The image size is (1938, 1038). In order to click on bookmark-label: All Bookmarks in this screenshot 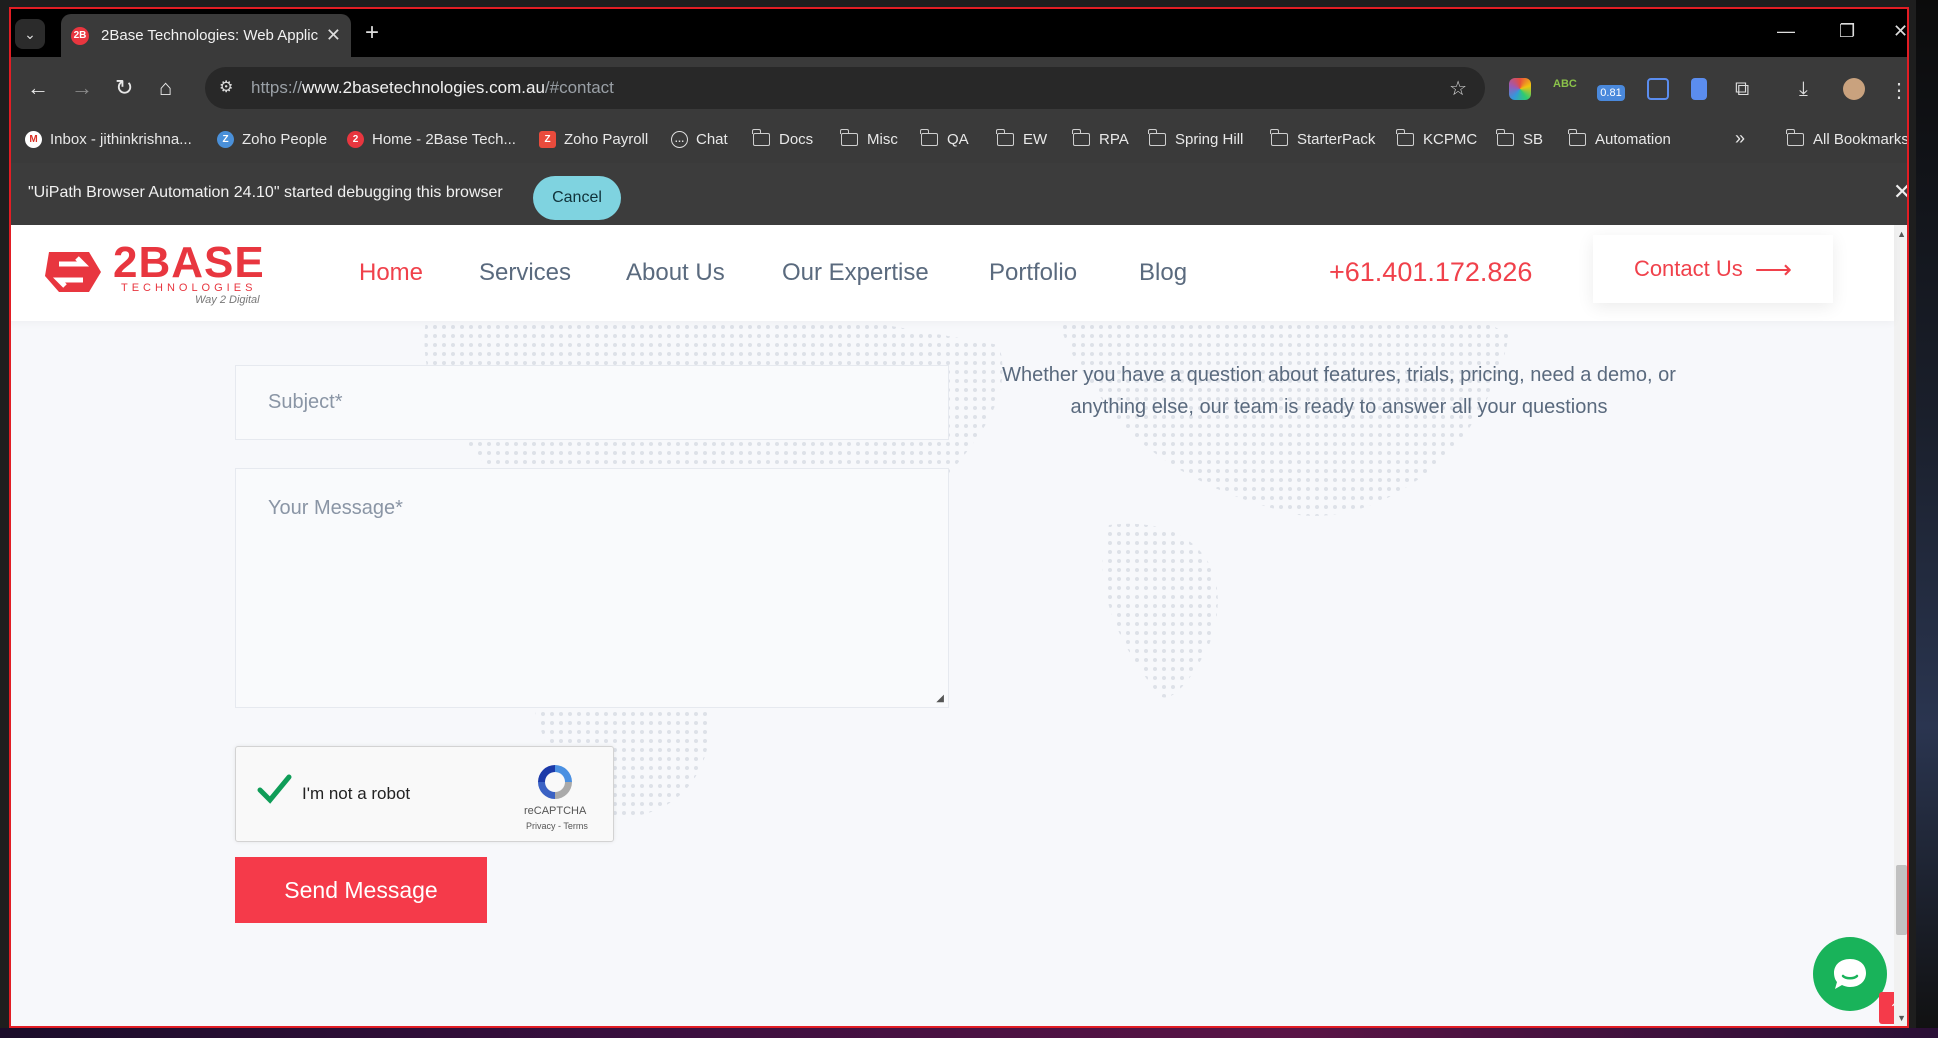, I will do `click(1861, 139)`.